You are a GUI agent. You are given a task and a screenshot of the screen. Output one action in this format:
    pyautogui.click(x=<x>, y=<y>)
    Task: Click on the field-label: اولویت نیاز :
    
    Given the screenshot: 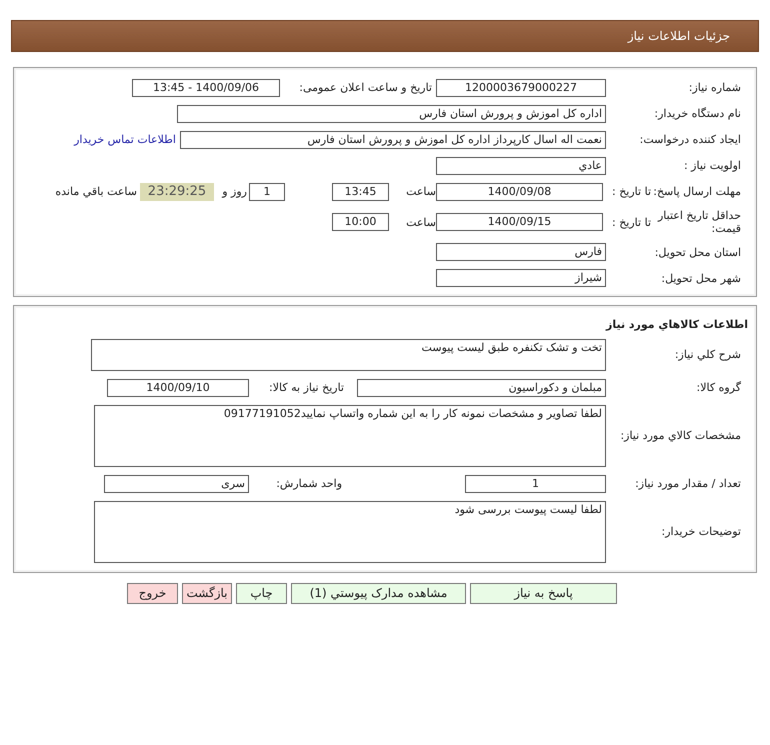 What is the action you would take?
    pyautogui.click(x=712, y=166)
    